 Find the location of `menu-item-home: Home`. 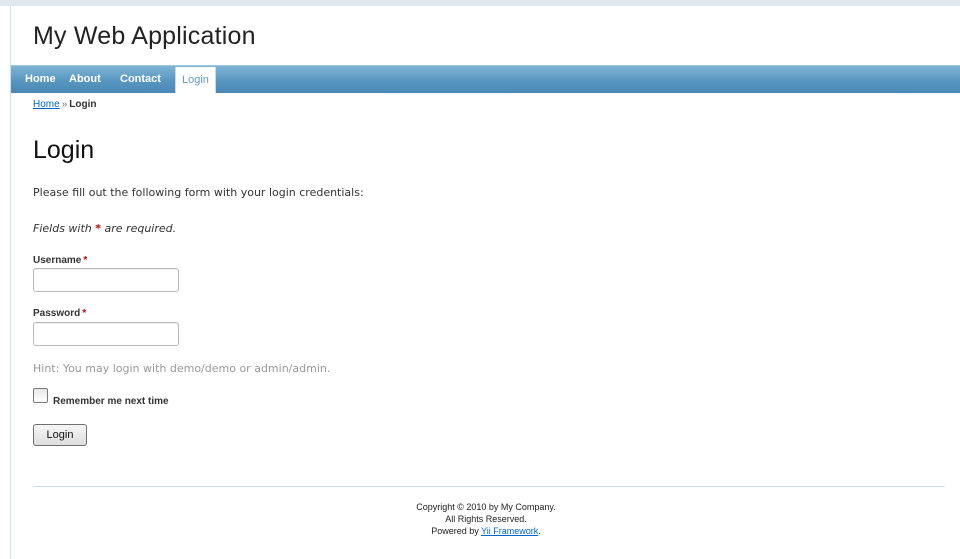

menu-item-home: Home is located at coordinates (40, 79).